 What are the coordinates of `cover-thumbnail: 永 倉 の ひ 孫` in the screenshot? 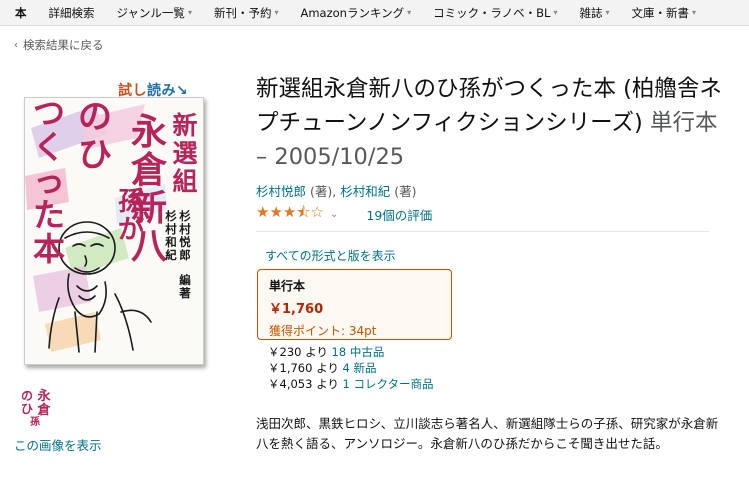 It's located at (35, 407).